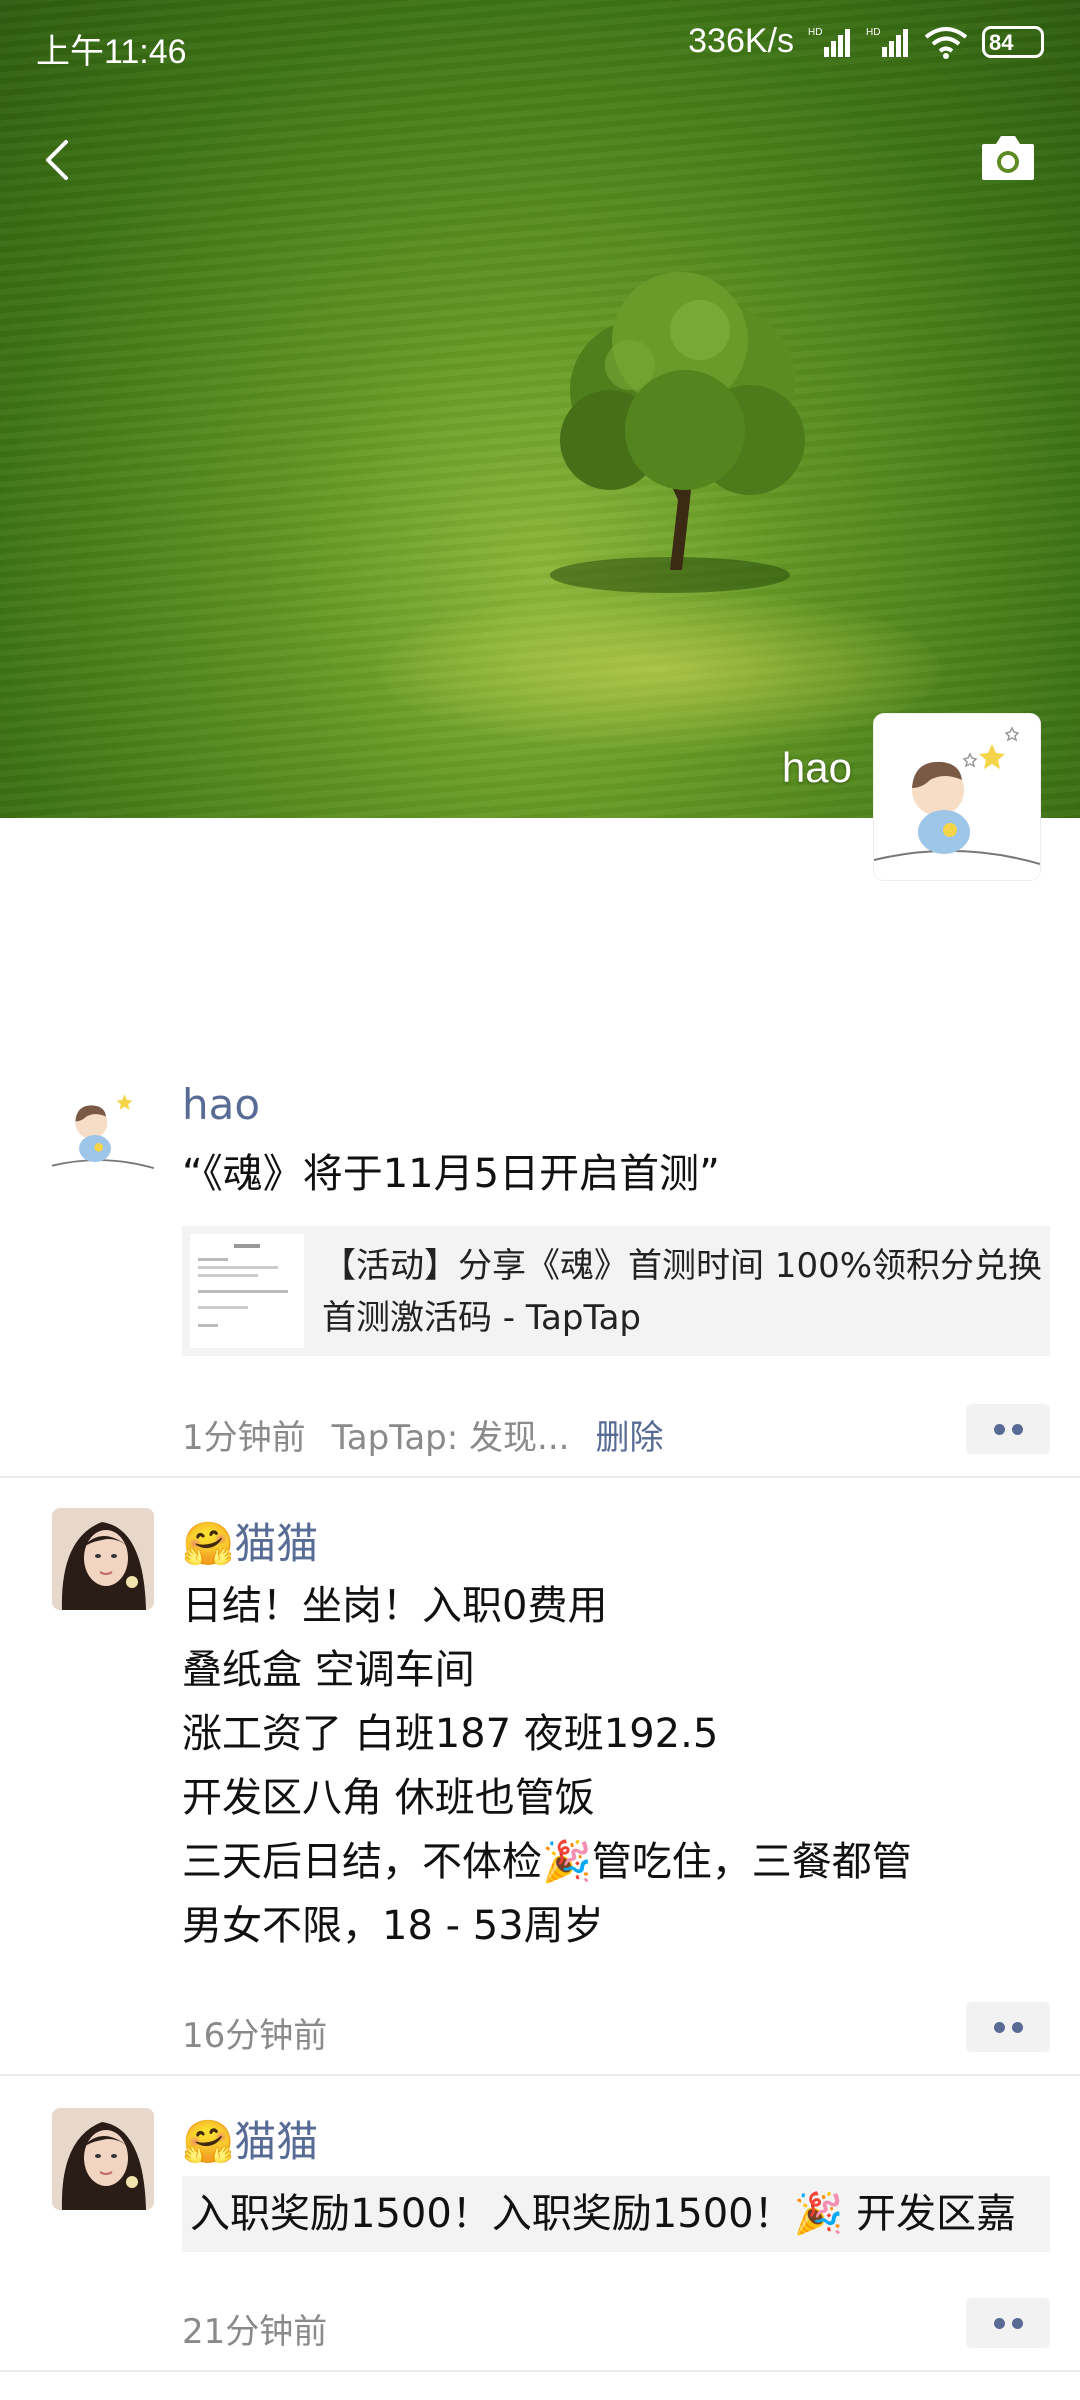 This screenshot has height=2400, width=1080. Describe the element at coordinates (1008, 158) in the screenshot. I see `camera-icon` at that location.